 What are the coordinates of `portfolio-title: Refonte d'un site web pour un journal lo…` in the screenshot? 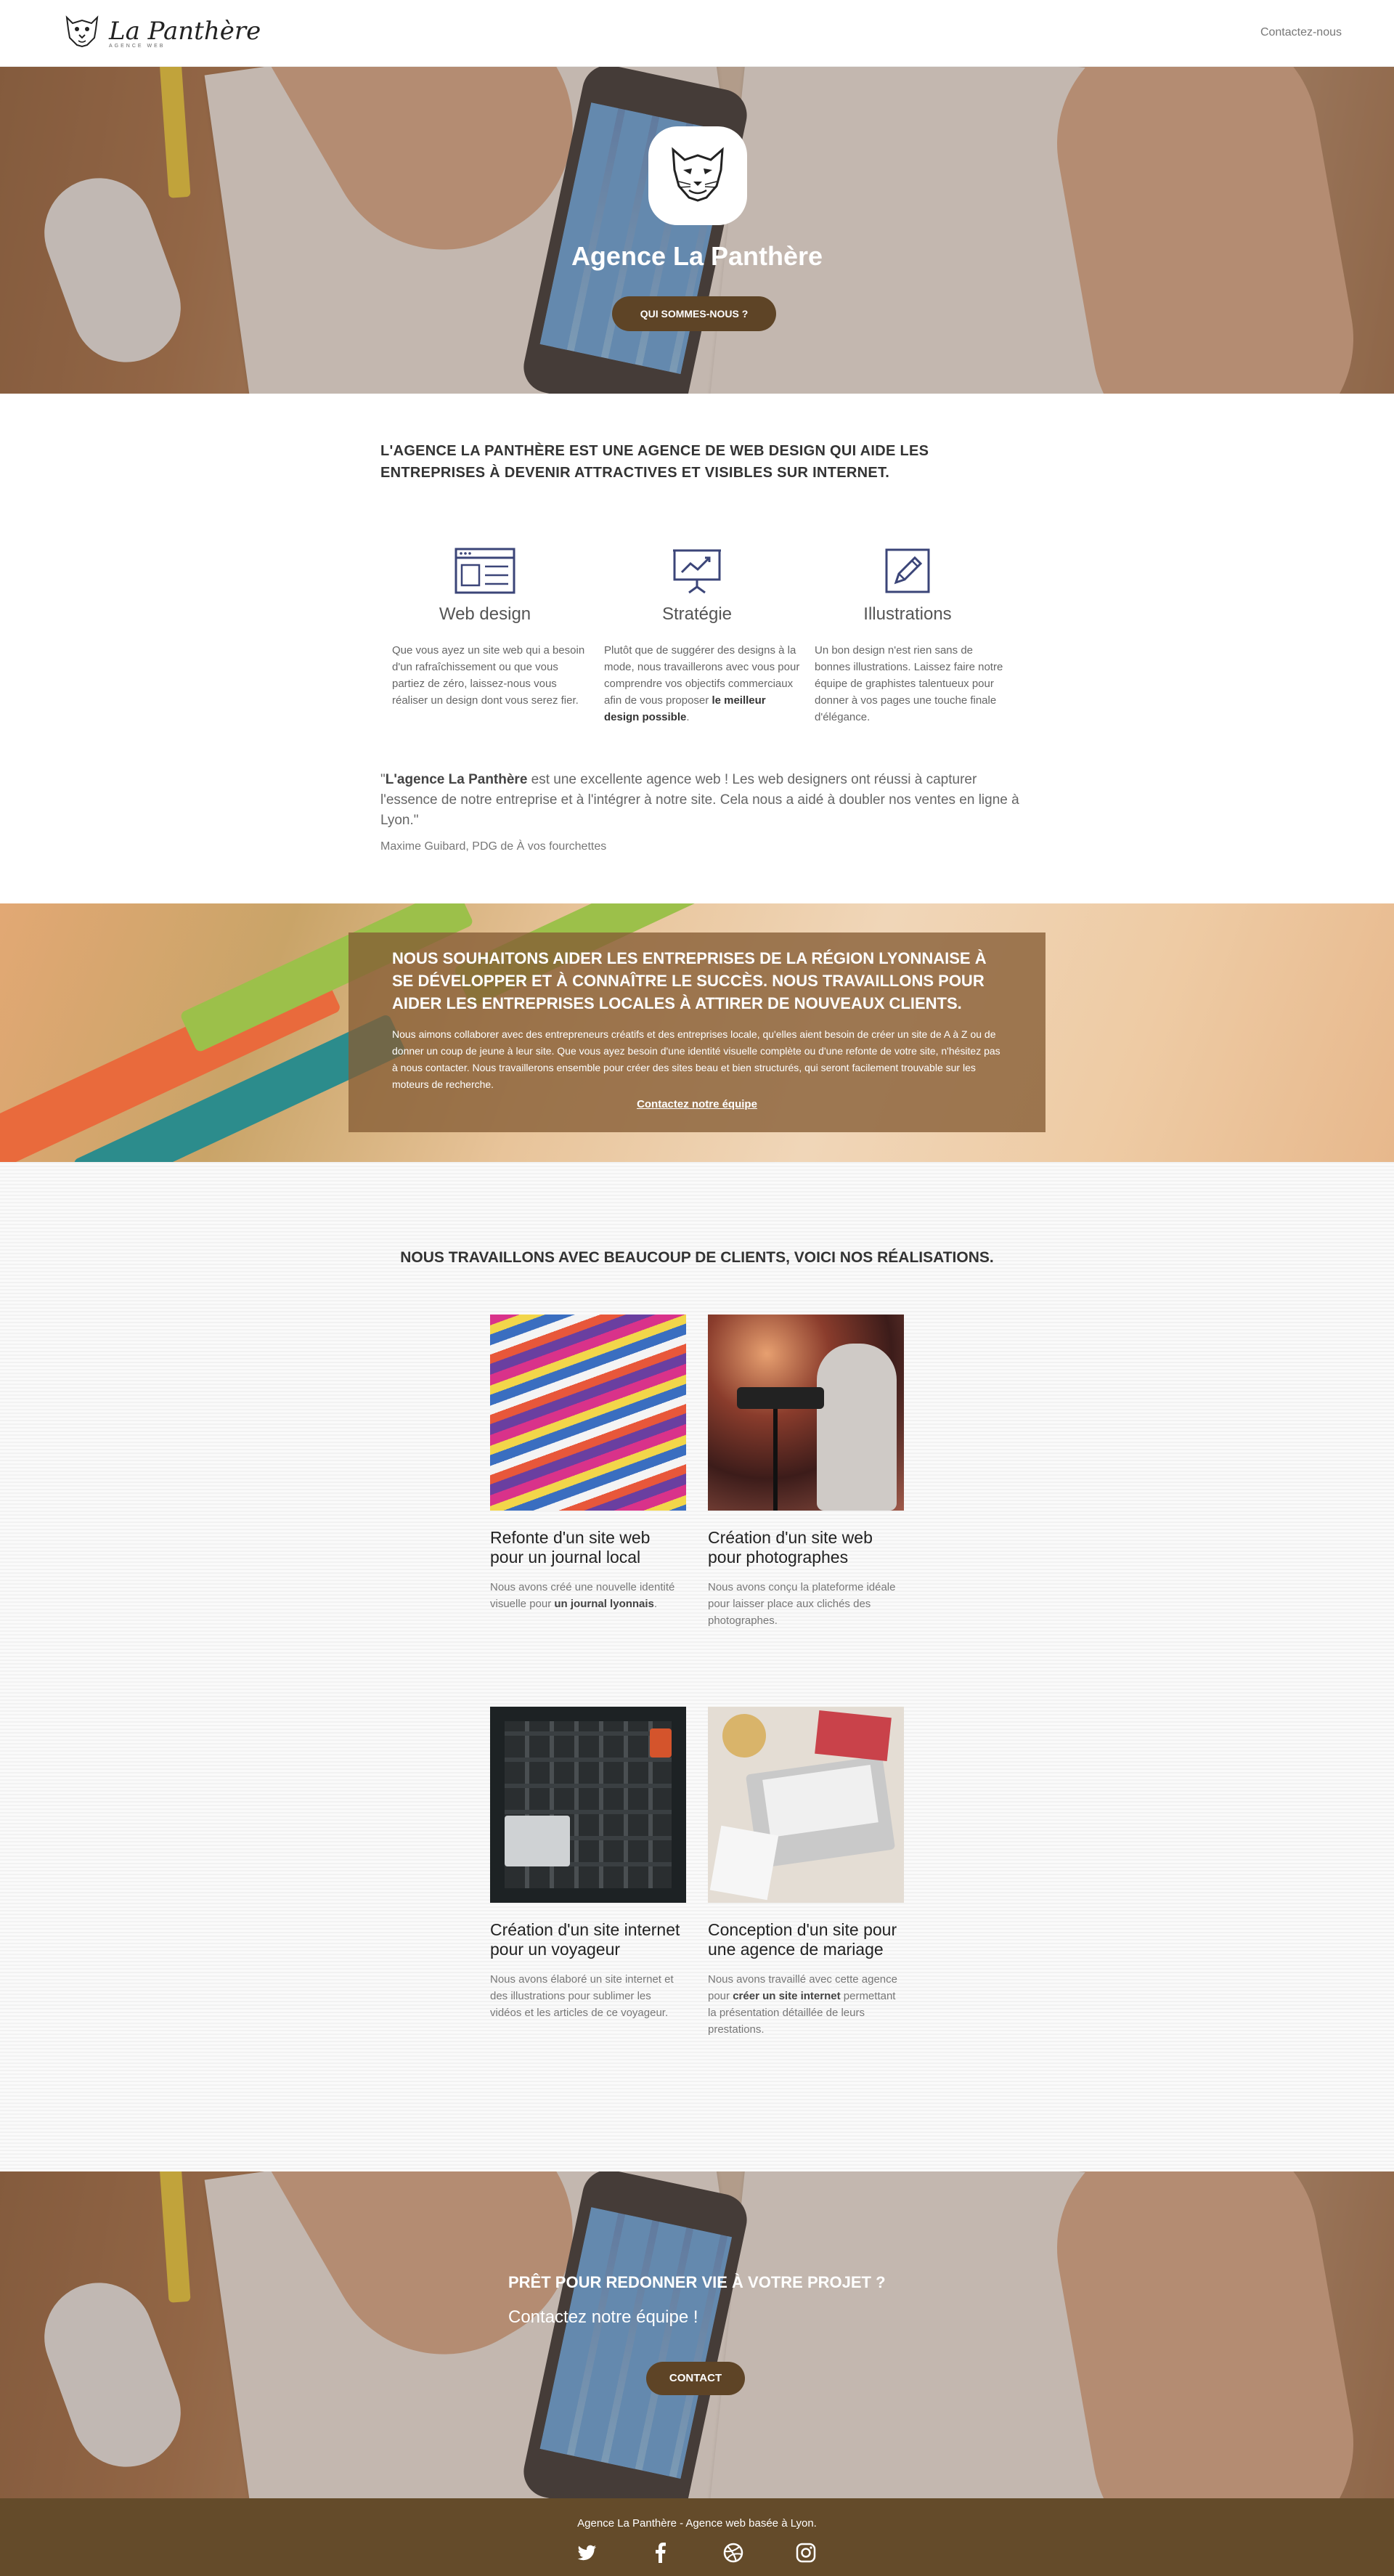 It's located at (571, 1547).